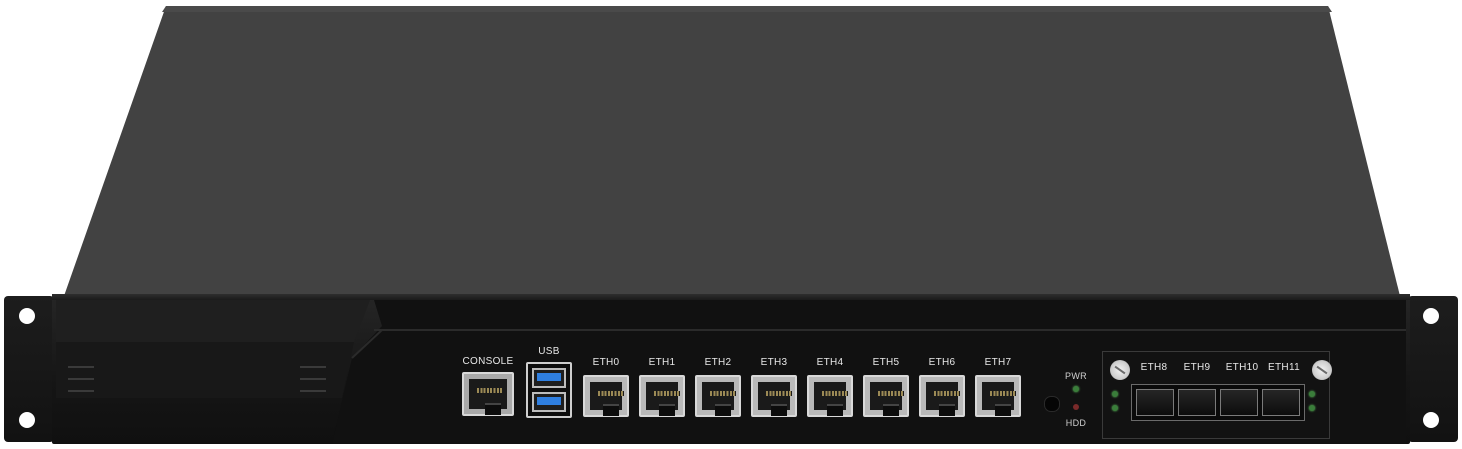 This screenshot has height=449, width=1462. What do you see at coordinates (886, 362) in the screenshot?
I see `eth5-label: ETH5` at bounding box center [886, 362].